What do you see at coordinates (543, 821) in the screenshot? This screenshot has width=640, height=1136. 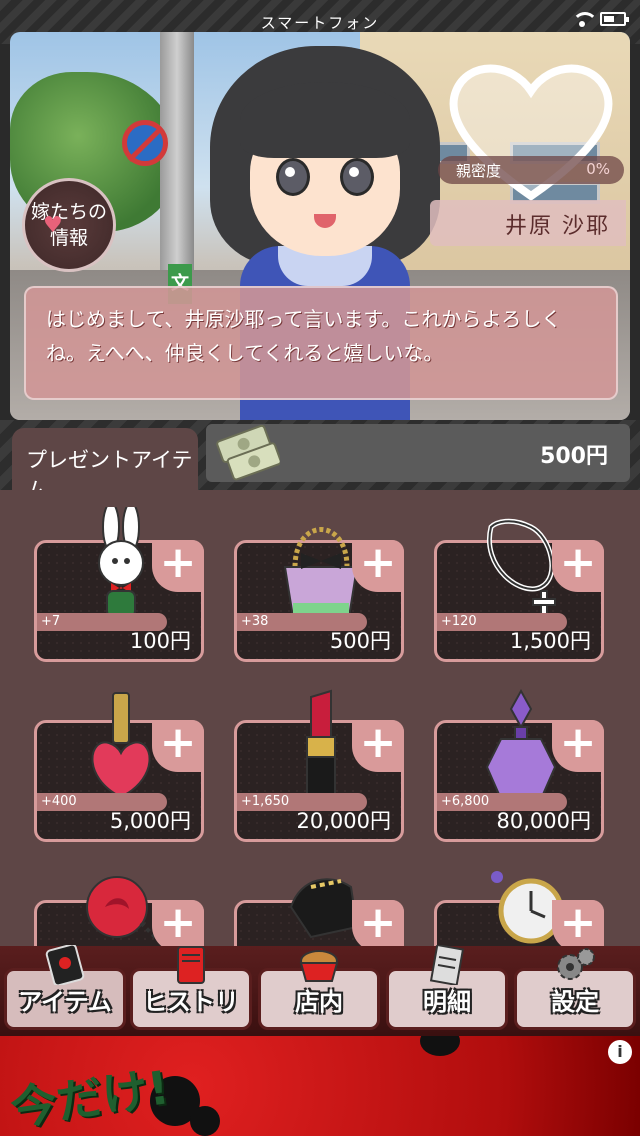 I see `item-price: 80,000円` at bounding box center [543, 821].